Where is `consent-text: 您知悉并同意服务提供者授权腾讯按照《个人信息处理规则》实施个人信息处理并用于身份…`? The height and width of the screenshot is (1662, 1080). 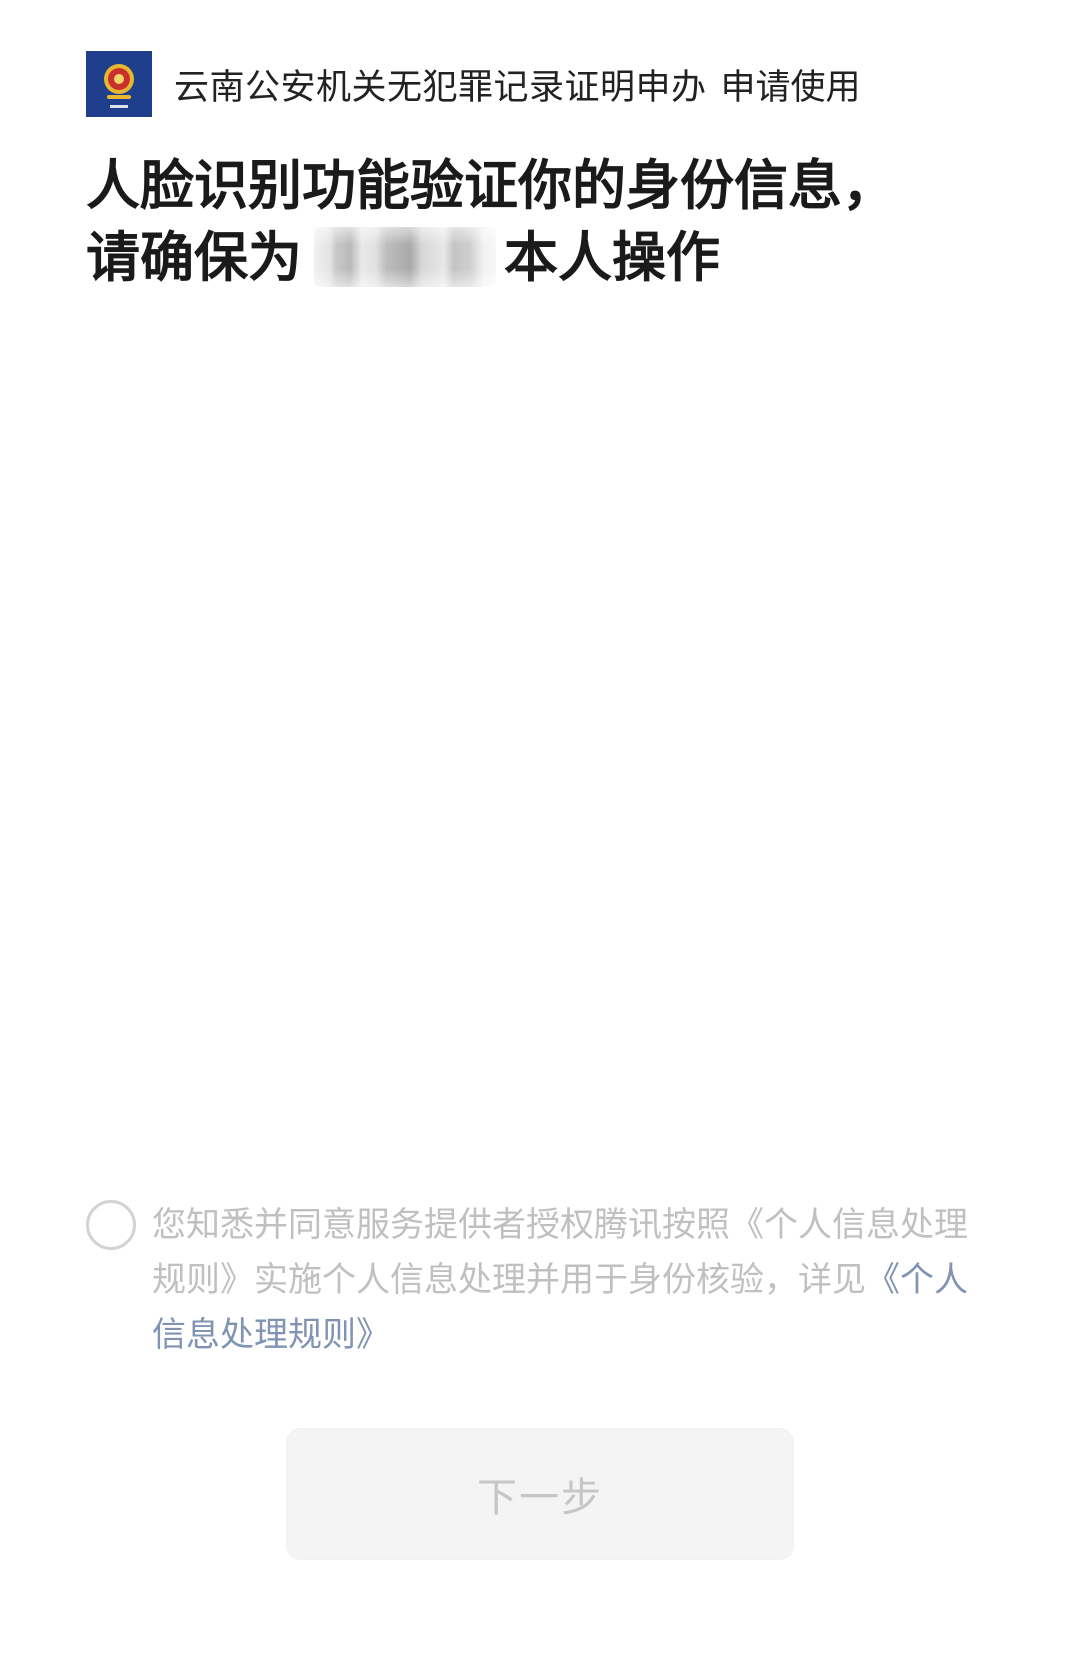
consent-text: 您知悉并同意服务提供者授权腾讯按照《个人信息处理规则》实施个人信息处理并用于身份… is located at coordinates (572, 1280).